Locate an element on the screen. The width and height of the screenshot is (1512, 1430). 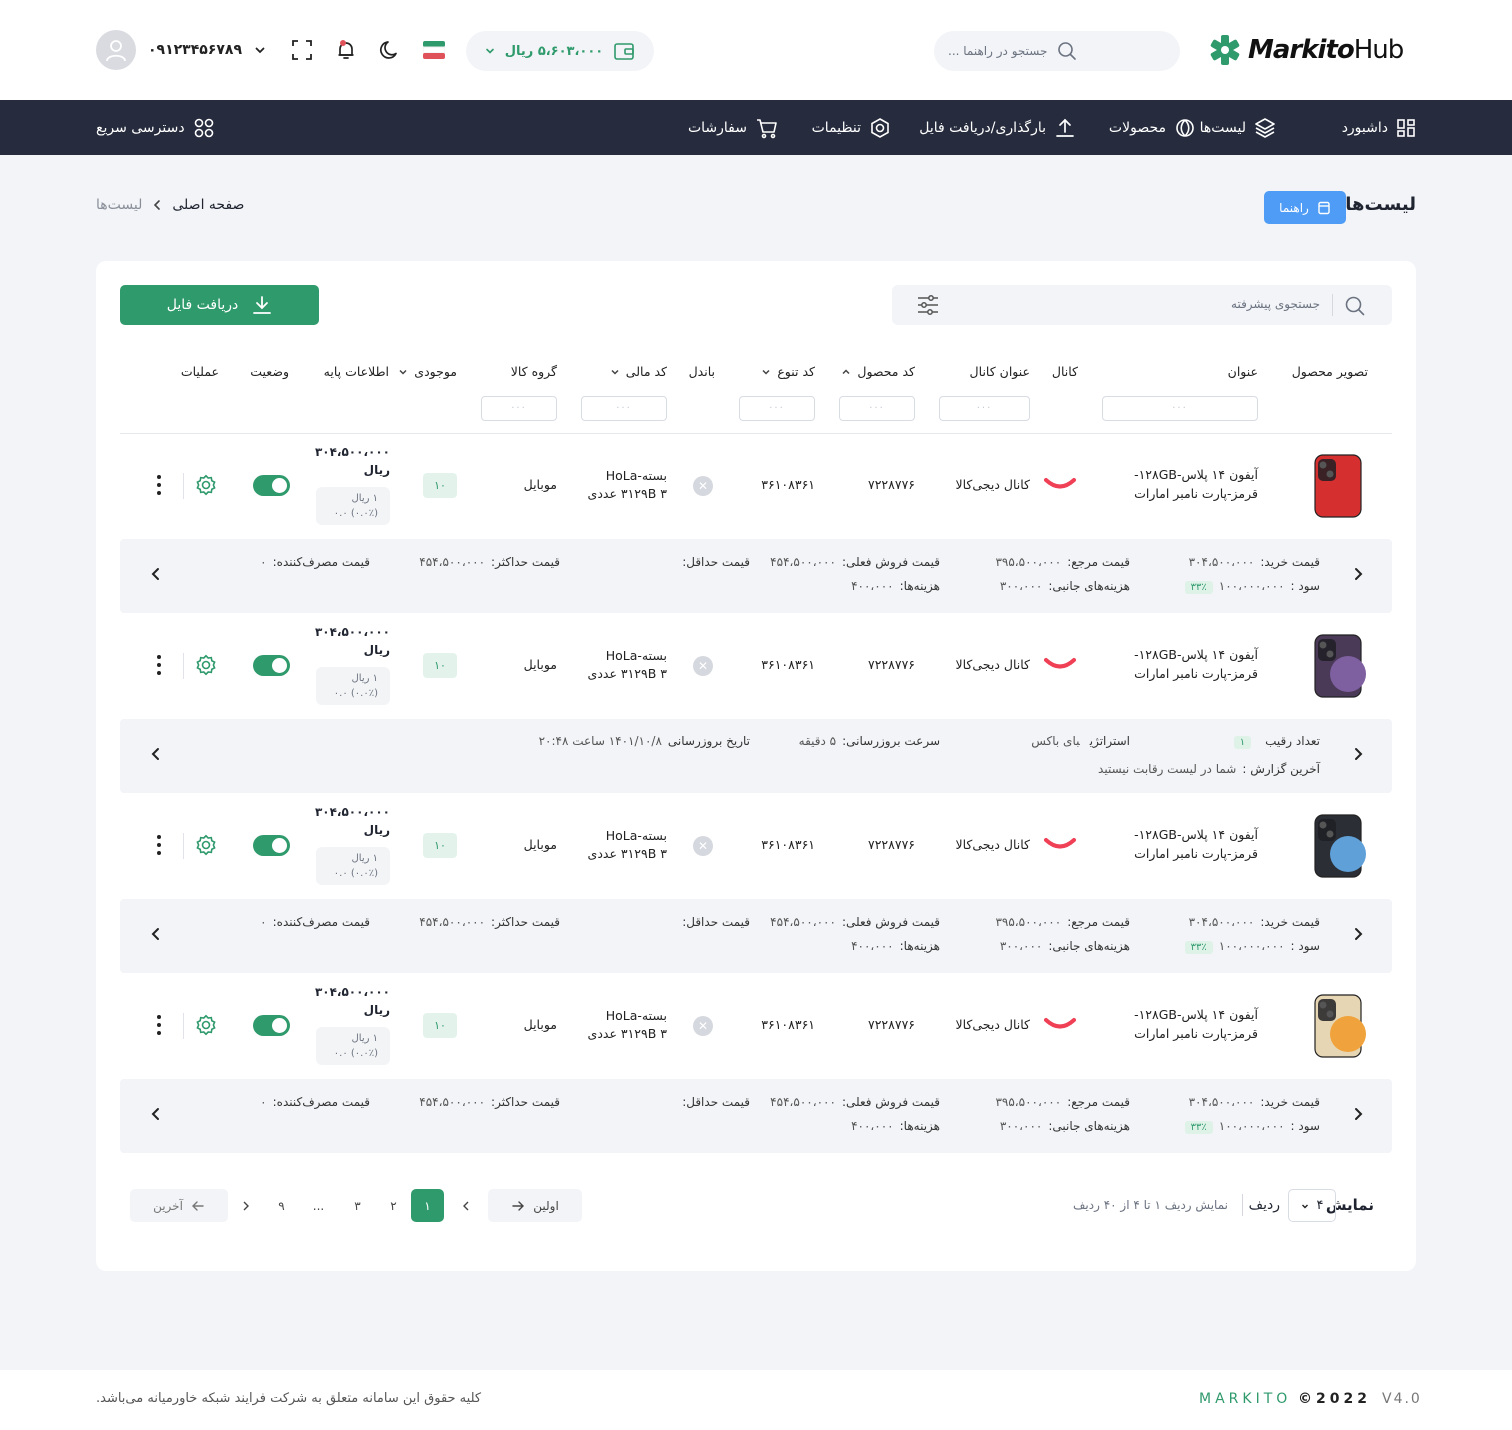
nav-item-settings: تنظیمات is located at coordinates (851, 127).